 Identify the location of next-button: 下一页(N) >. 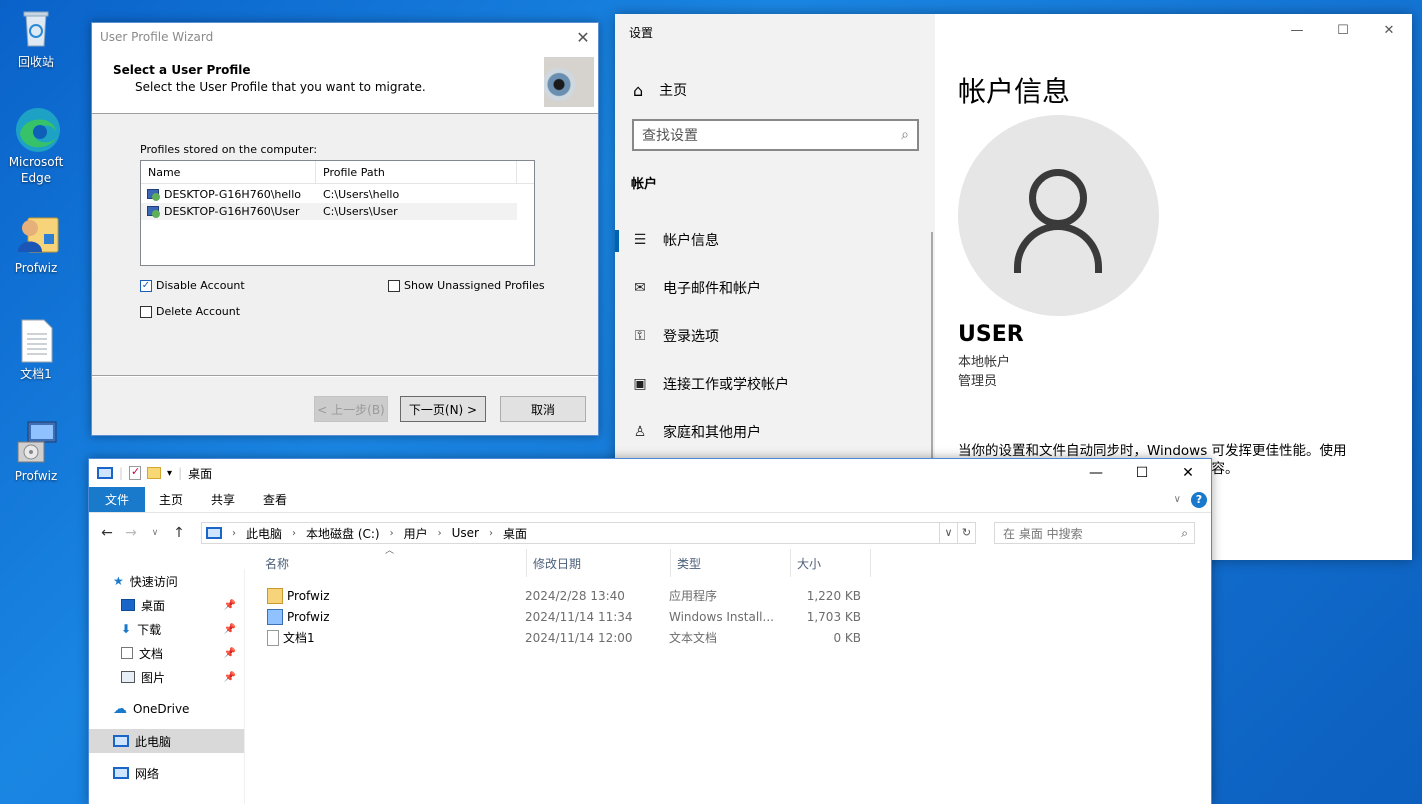
(443, 409).